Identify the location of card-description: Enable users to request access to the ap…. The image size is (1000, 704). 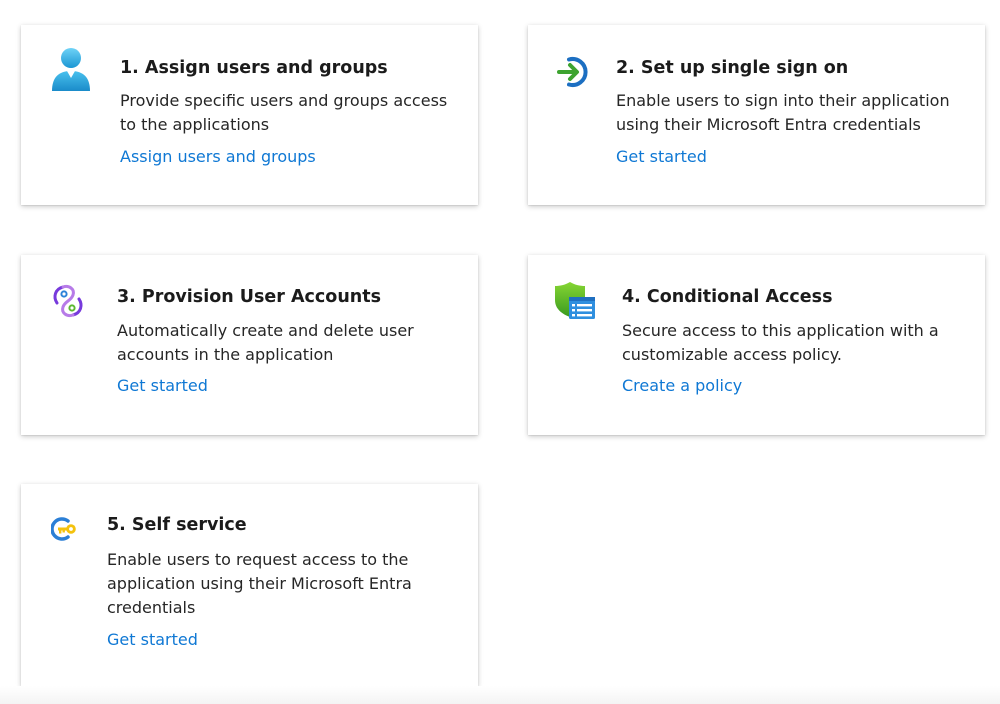
(259, 583).